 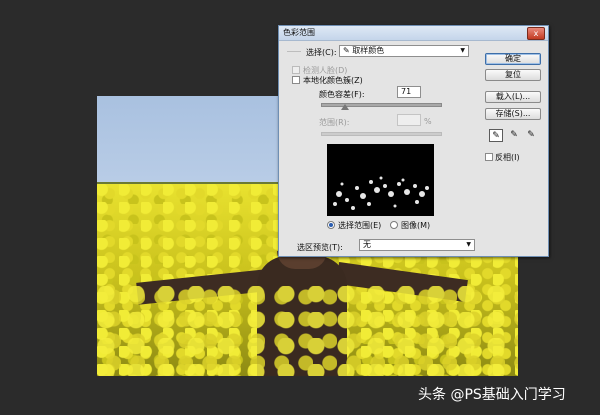 What do you see at coordinates (331, 225) in the screenshot?
I see `selection-mode-radio` at bounding box center [331, 225].